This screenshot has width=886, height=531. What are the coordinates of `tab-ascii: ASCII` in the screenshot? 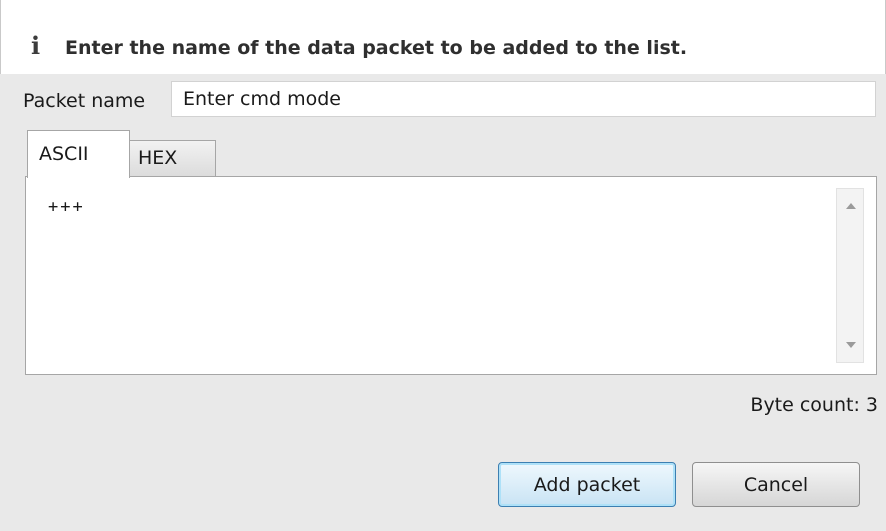 It's located at (78, 154).